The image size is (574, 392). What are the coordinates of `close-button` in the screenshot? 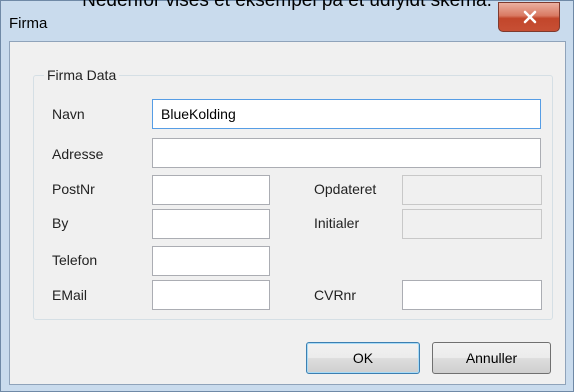 It's located at (529, 17).